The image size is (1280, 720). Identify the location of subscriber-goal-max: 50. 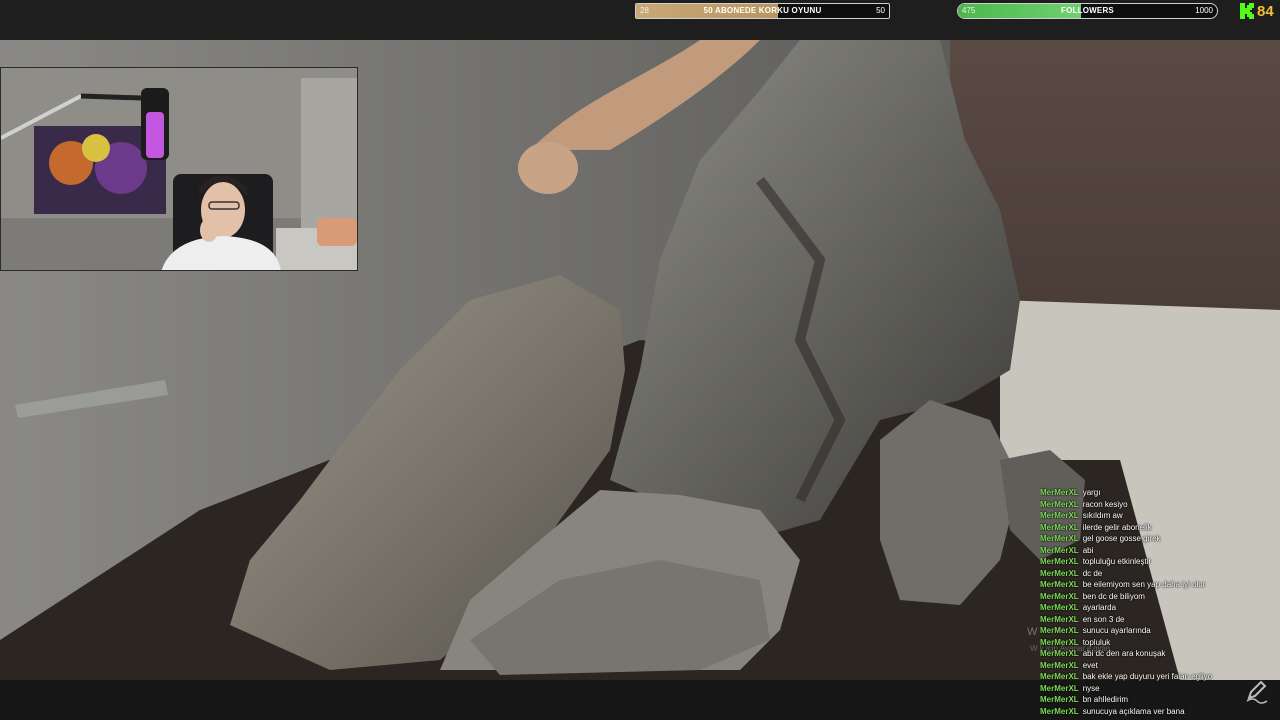
(880, 10).